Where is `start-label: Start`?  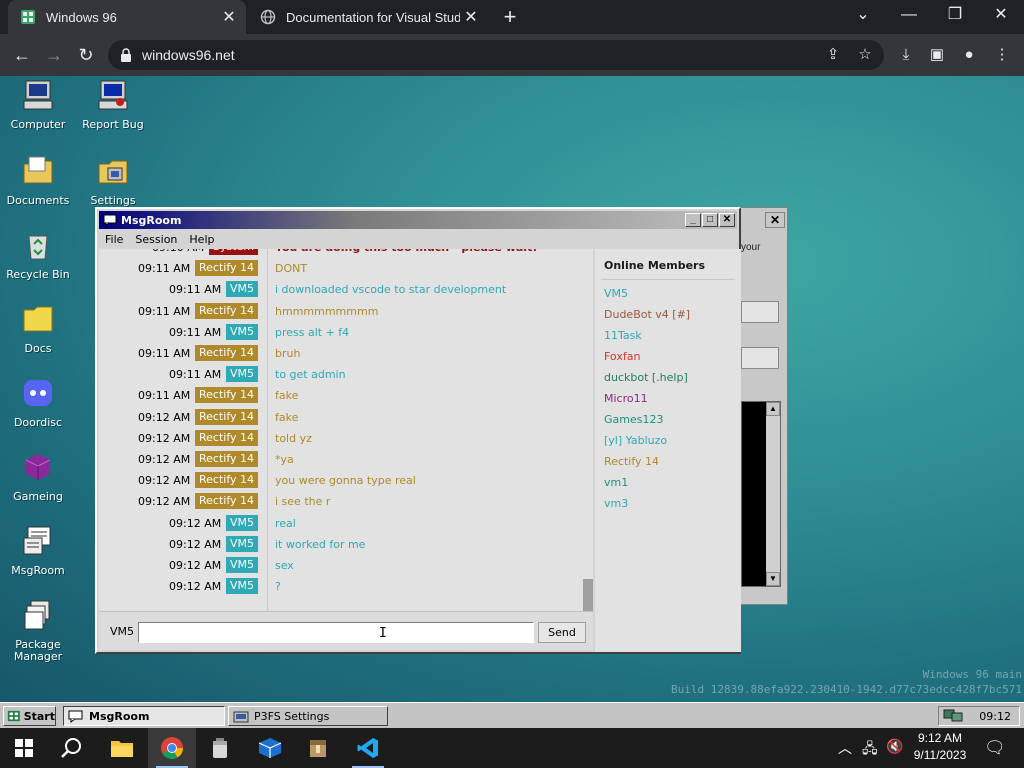 start-label: Start is located at coordinates (39, 716).